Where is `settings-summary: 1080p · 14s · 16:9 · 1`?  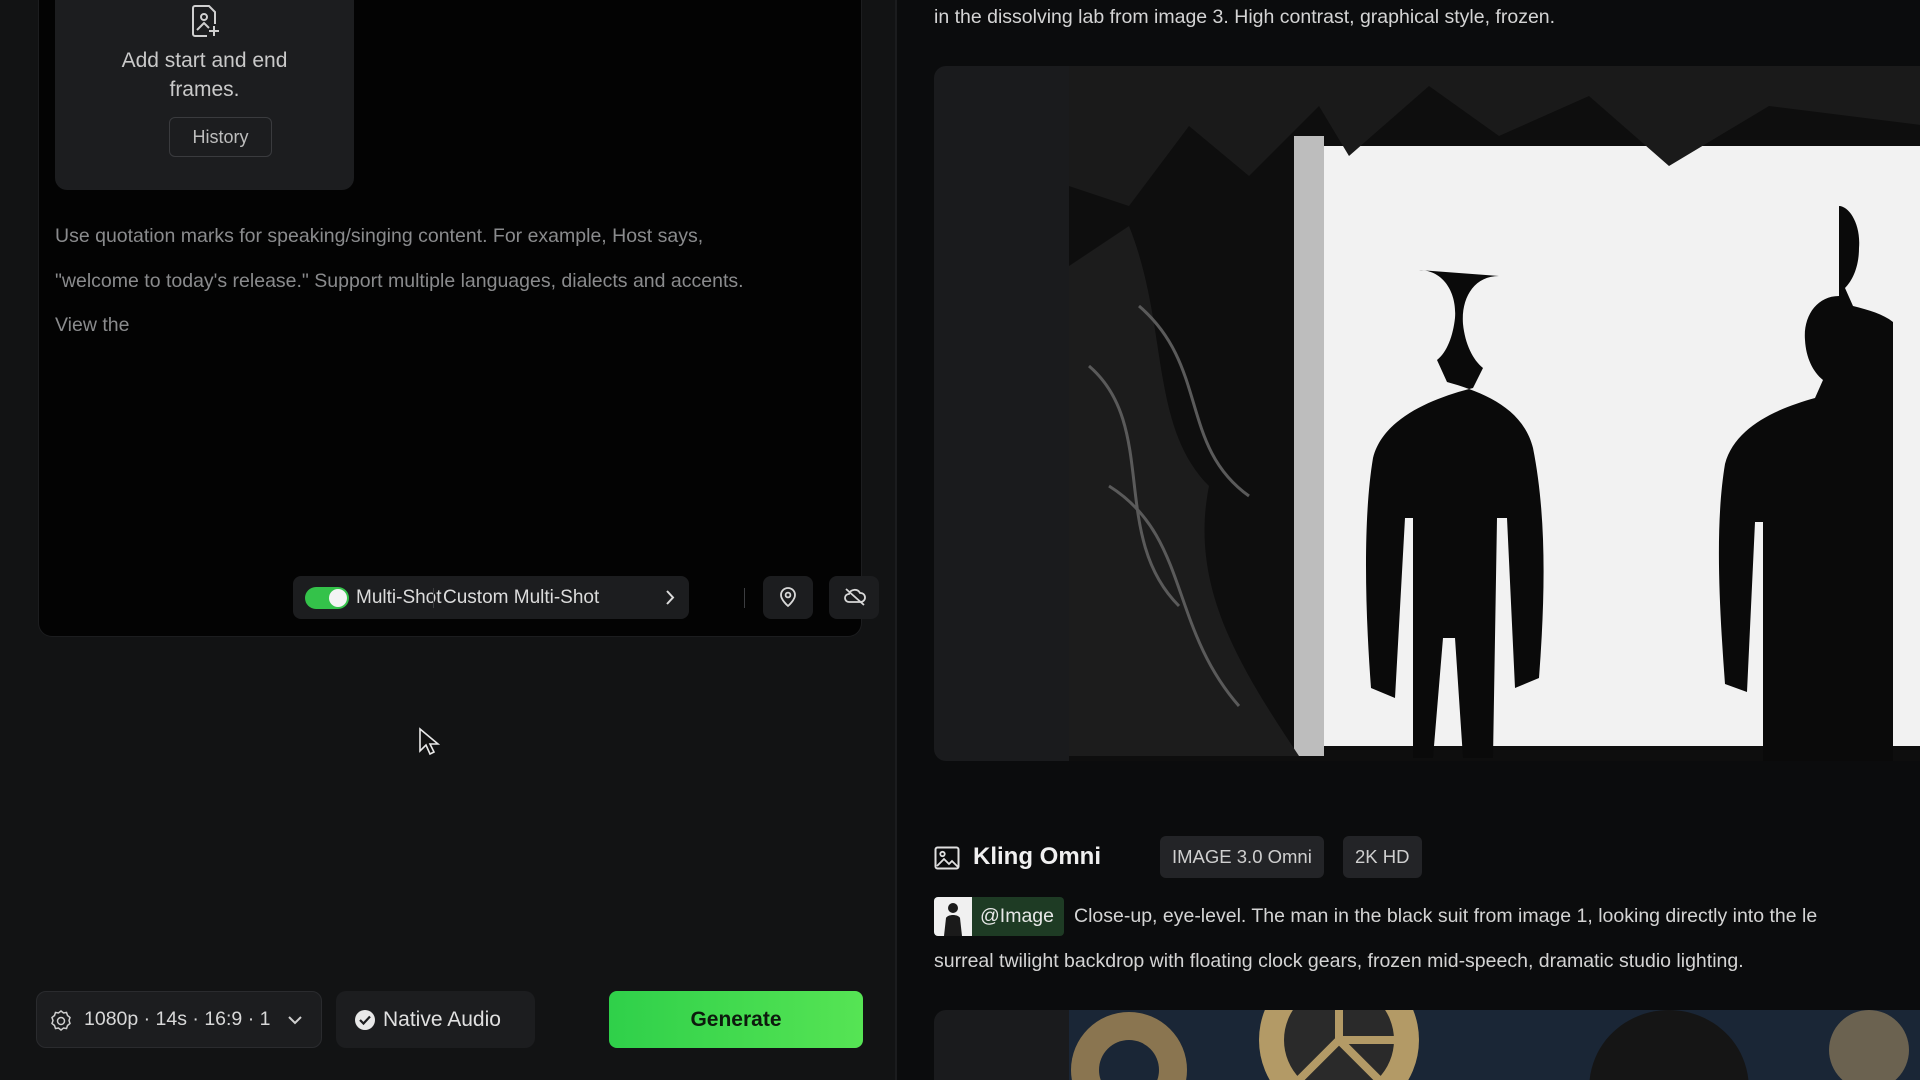
settings-summary: 1080p · 14s · 16:9 · 1 is located at coordinates (177, 1019).